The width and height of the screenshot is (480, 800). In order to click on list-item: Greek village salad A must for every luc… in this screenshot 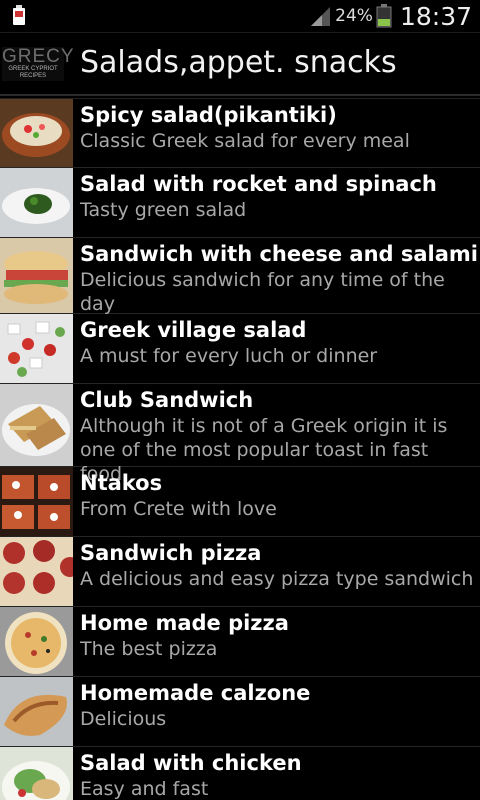, I will do `click(240, 349)`.